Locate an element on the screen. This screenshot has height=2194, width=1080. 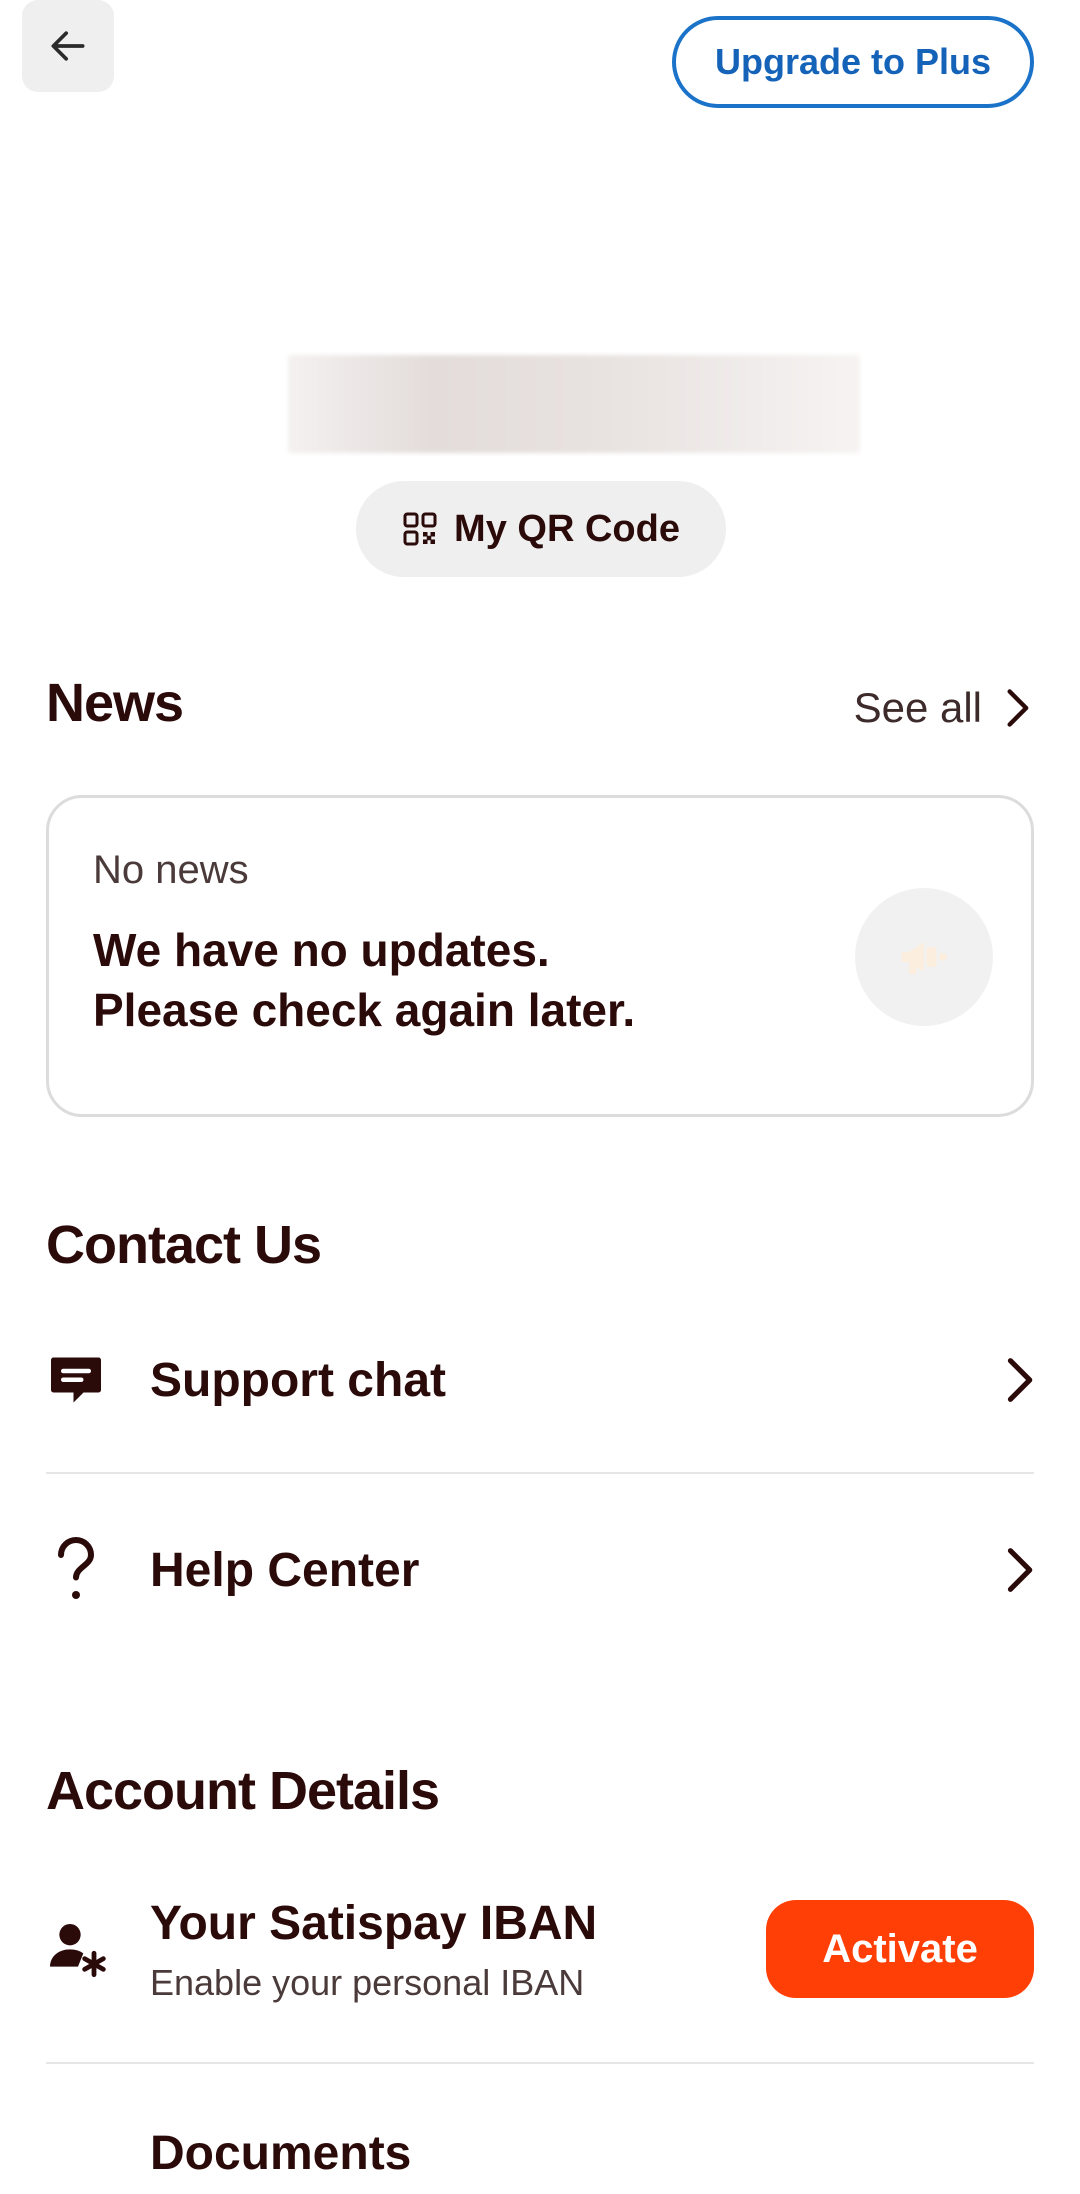
iban-subtitle: Enable your personal IBAN is located at coordinates (367, 1982).